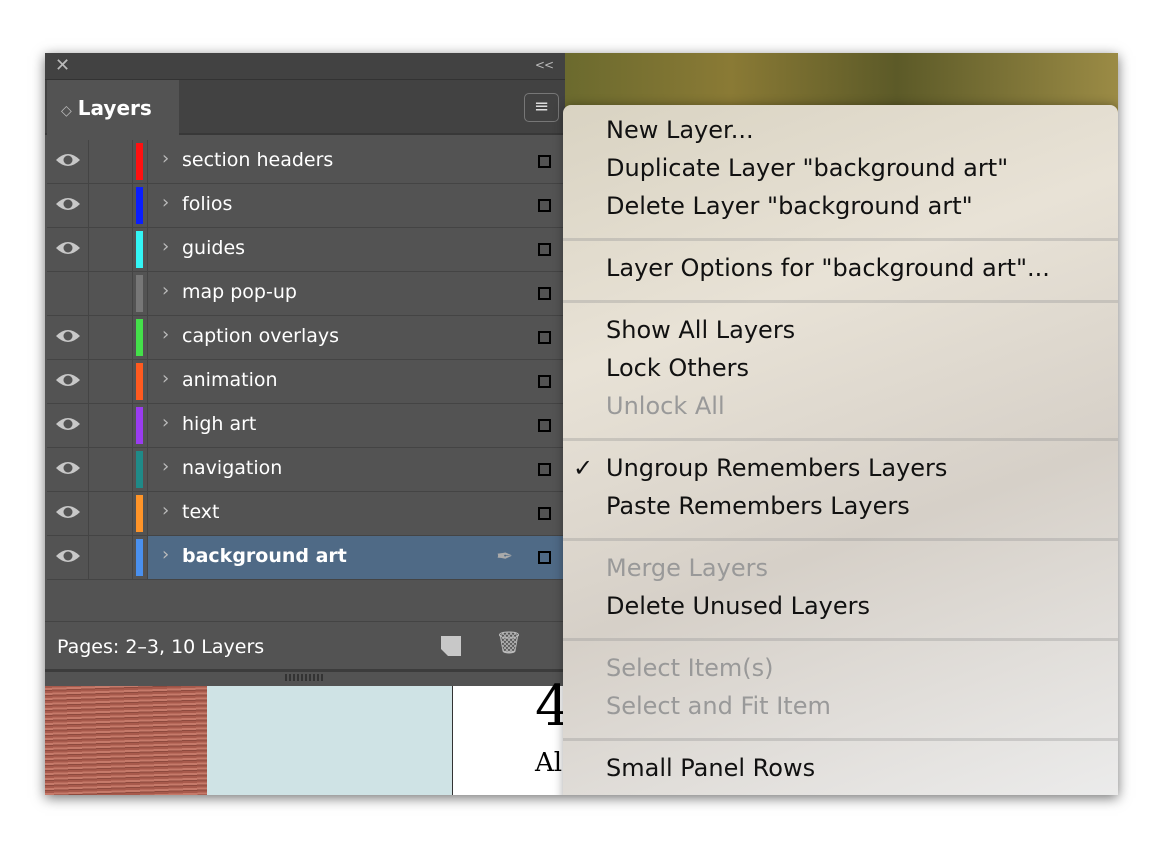 The width and height of the screenshot is (1165, 847). I want to click on trash-icon: 🗑, so click(509, 643).